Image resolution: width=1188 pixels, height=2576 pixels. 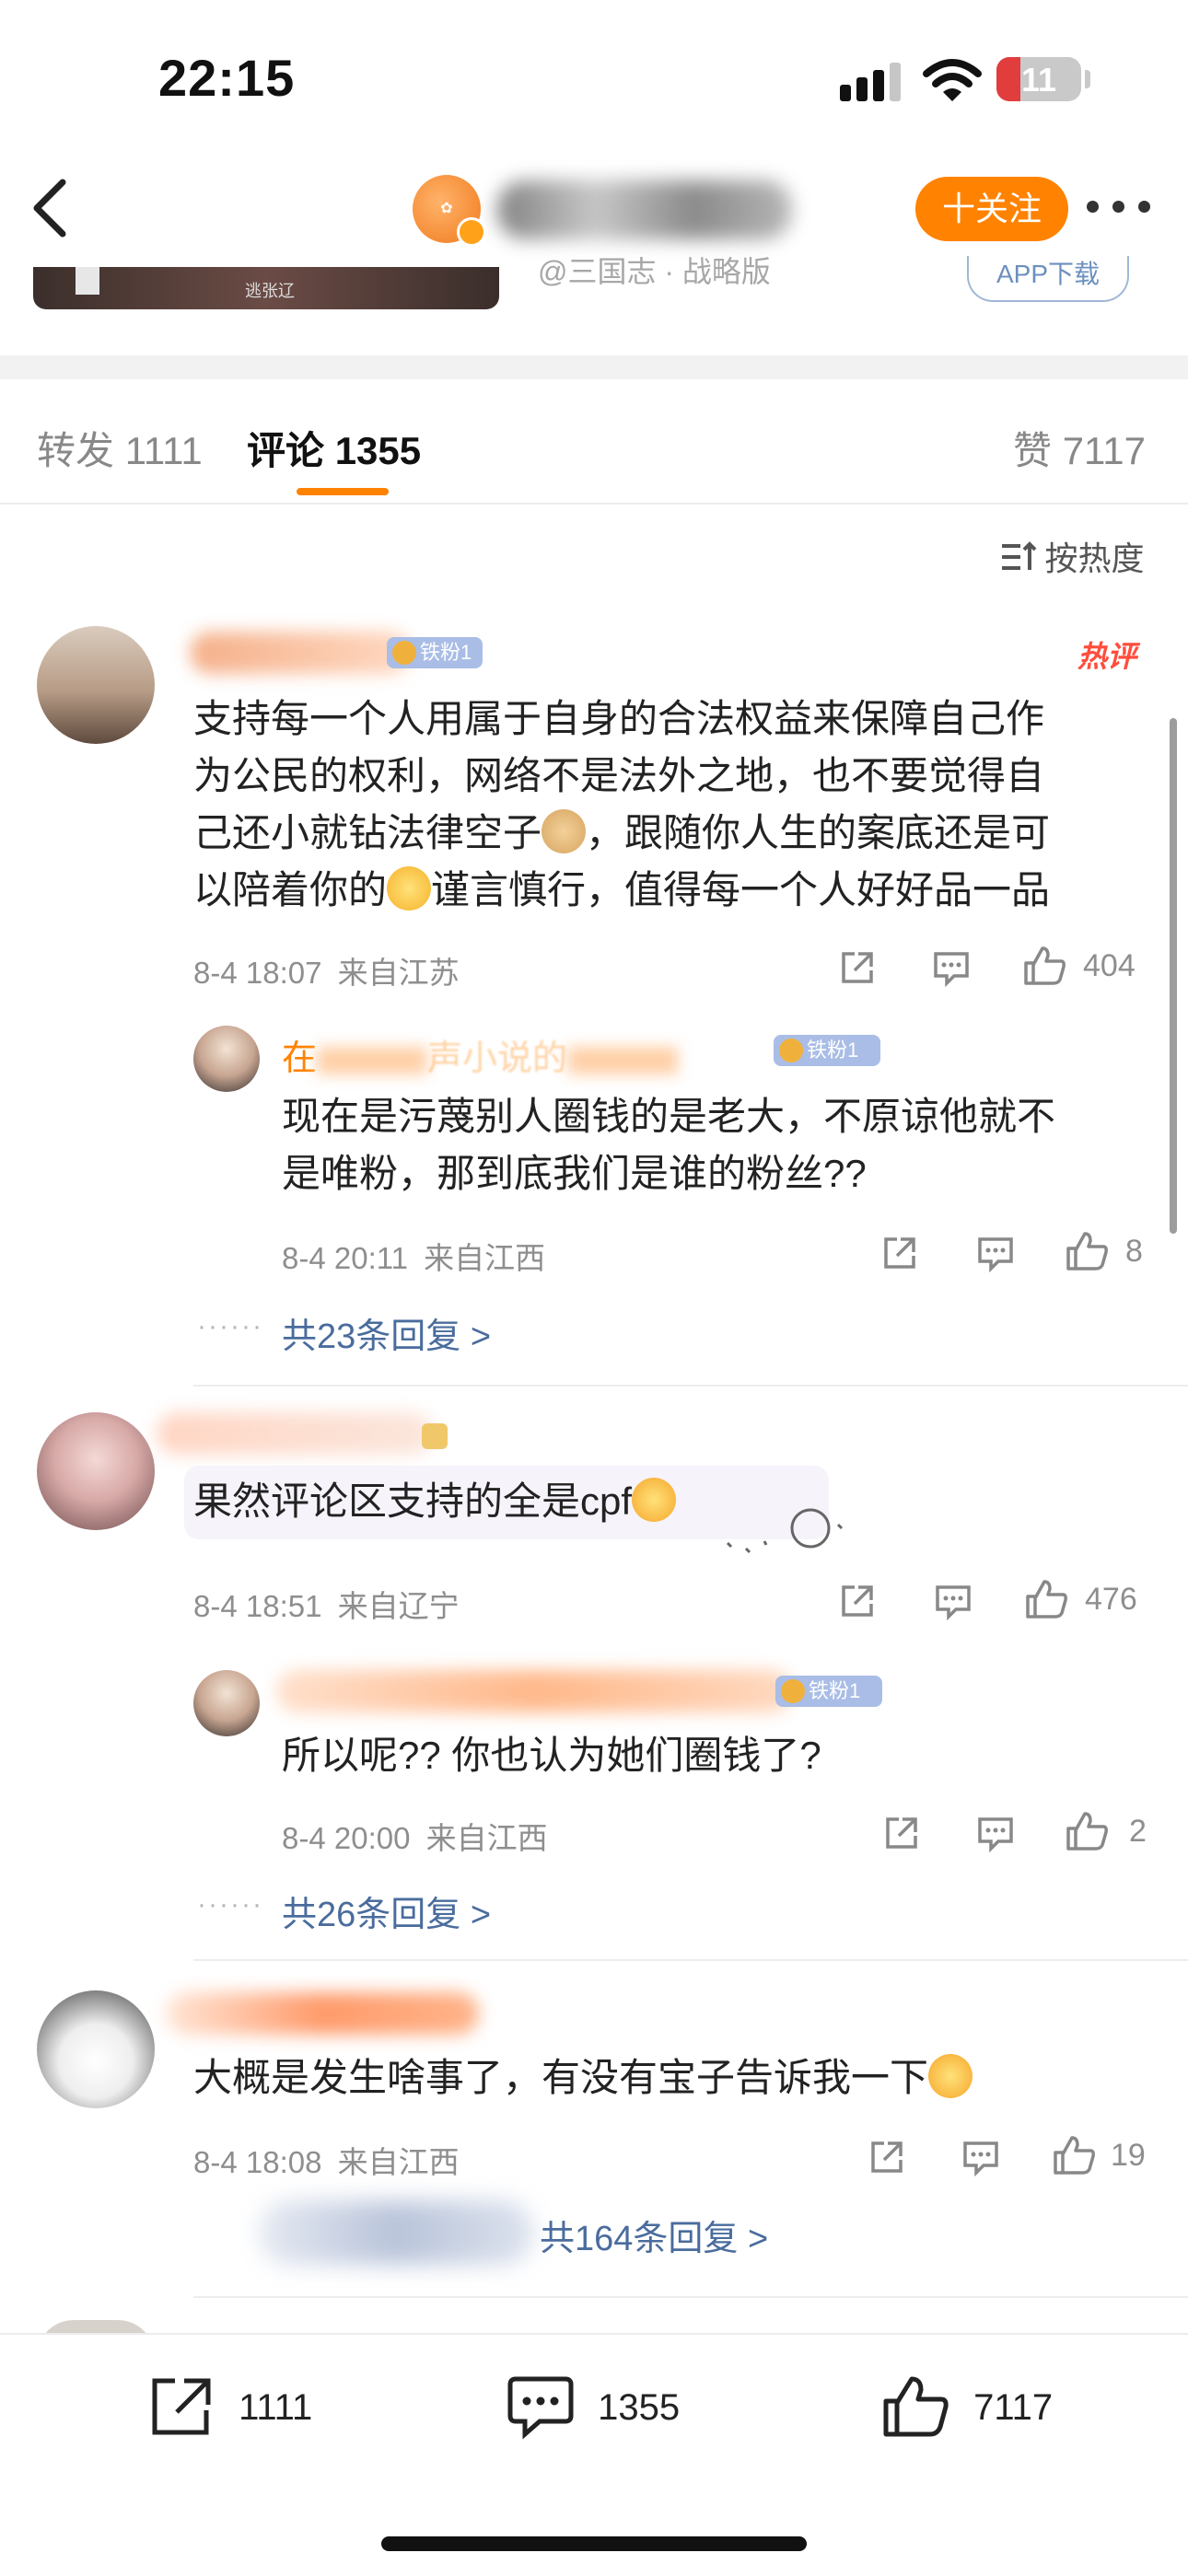 What do you see at coordinates (1128, 2155) in the screenshot?
I see `like-count: 19` at bounding box center [1128, 2155].